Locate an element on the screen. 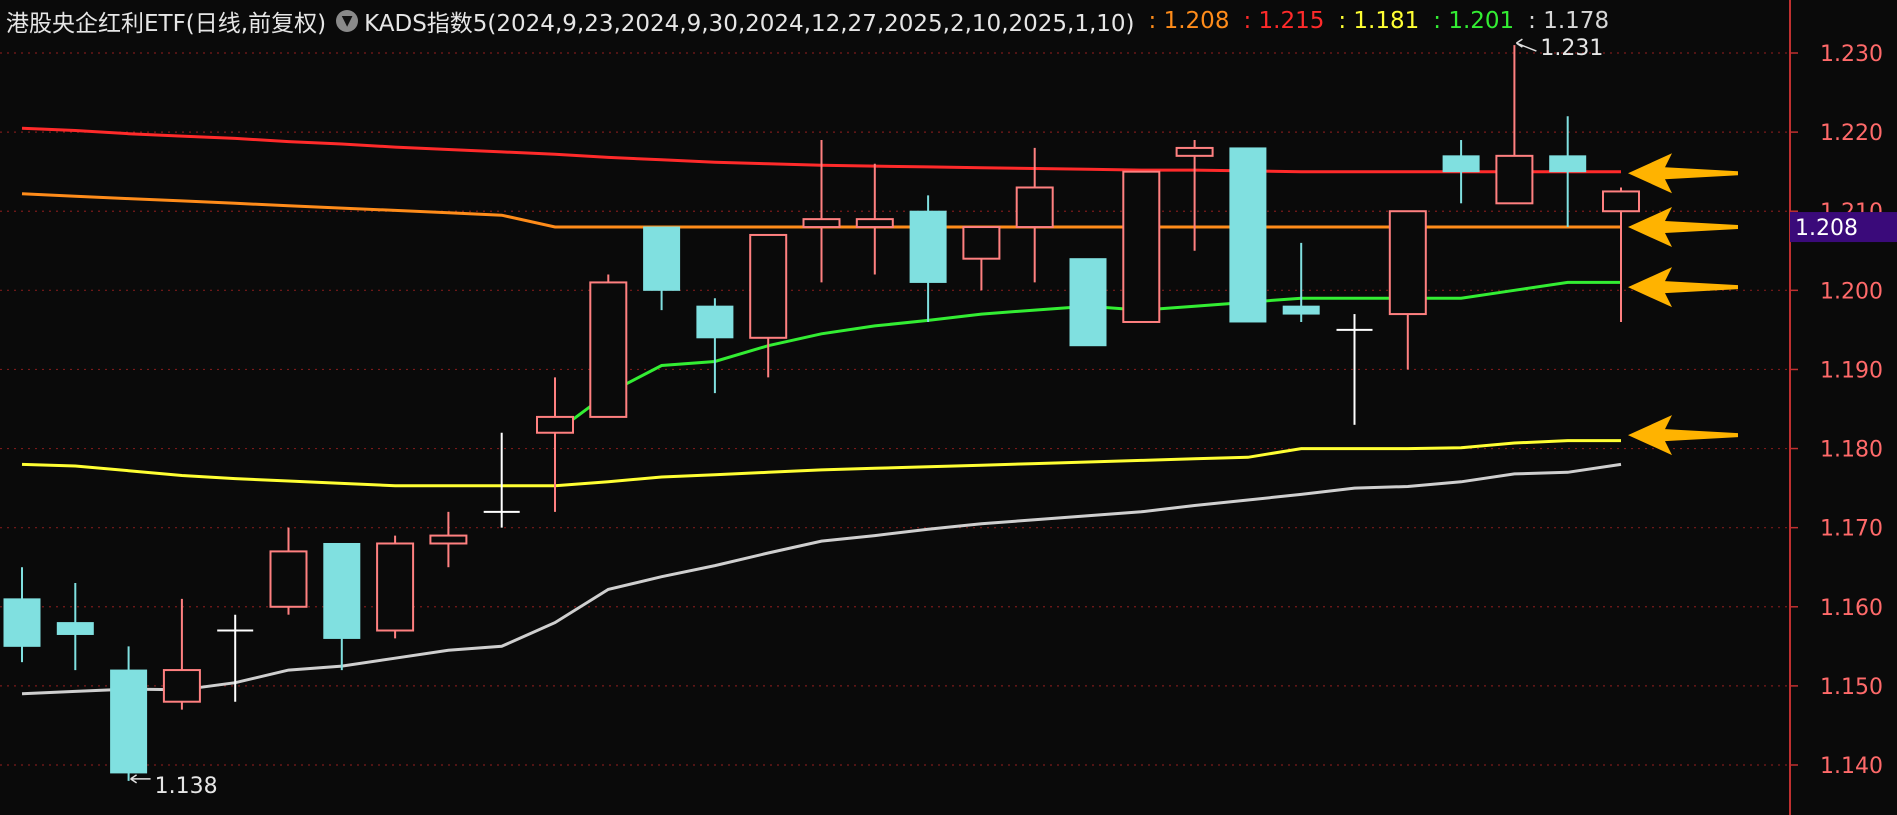 The height and width of the screenshot is (815, 1897). y-tick-label: 1.140 is located at coordinates (1851, 766).